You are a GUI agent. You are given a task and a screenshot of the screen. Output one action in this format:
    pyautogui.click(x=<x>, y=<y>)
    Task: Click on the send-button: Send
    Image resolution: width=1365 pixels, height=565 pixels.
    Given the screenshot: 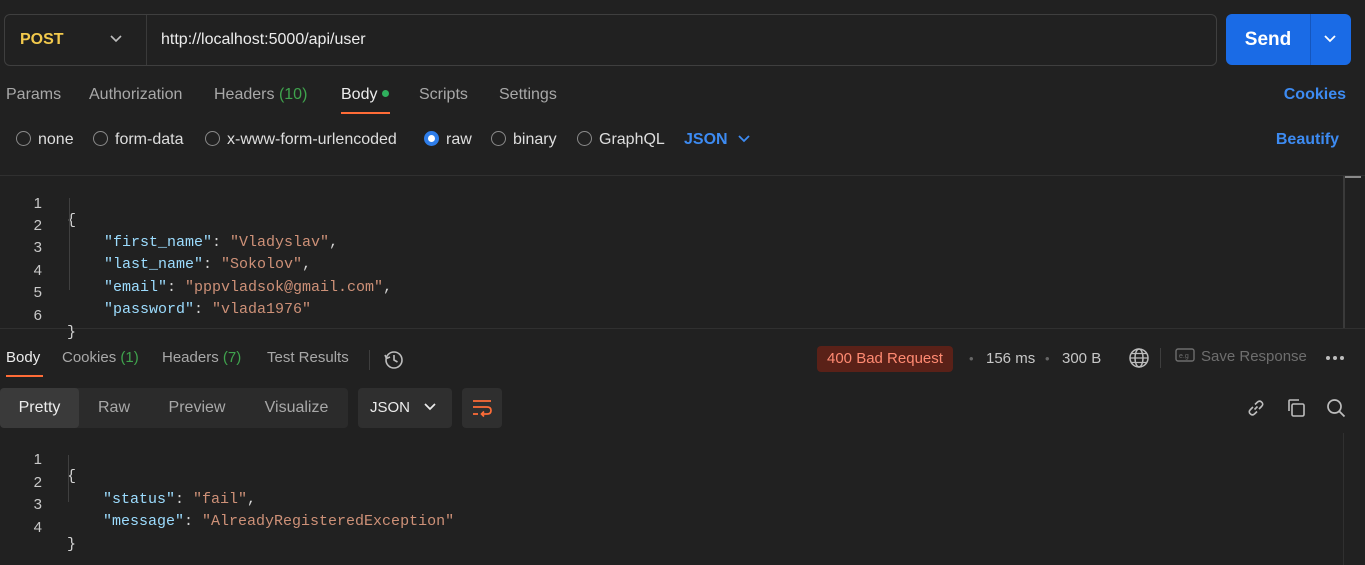 What is the action you would take?
    pyautogui.click(x=1268, y=39)
    